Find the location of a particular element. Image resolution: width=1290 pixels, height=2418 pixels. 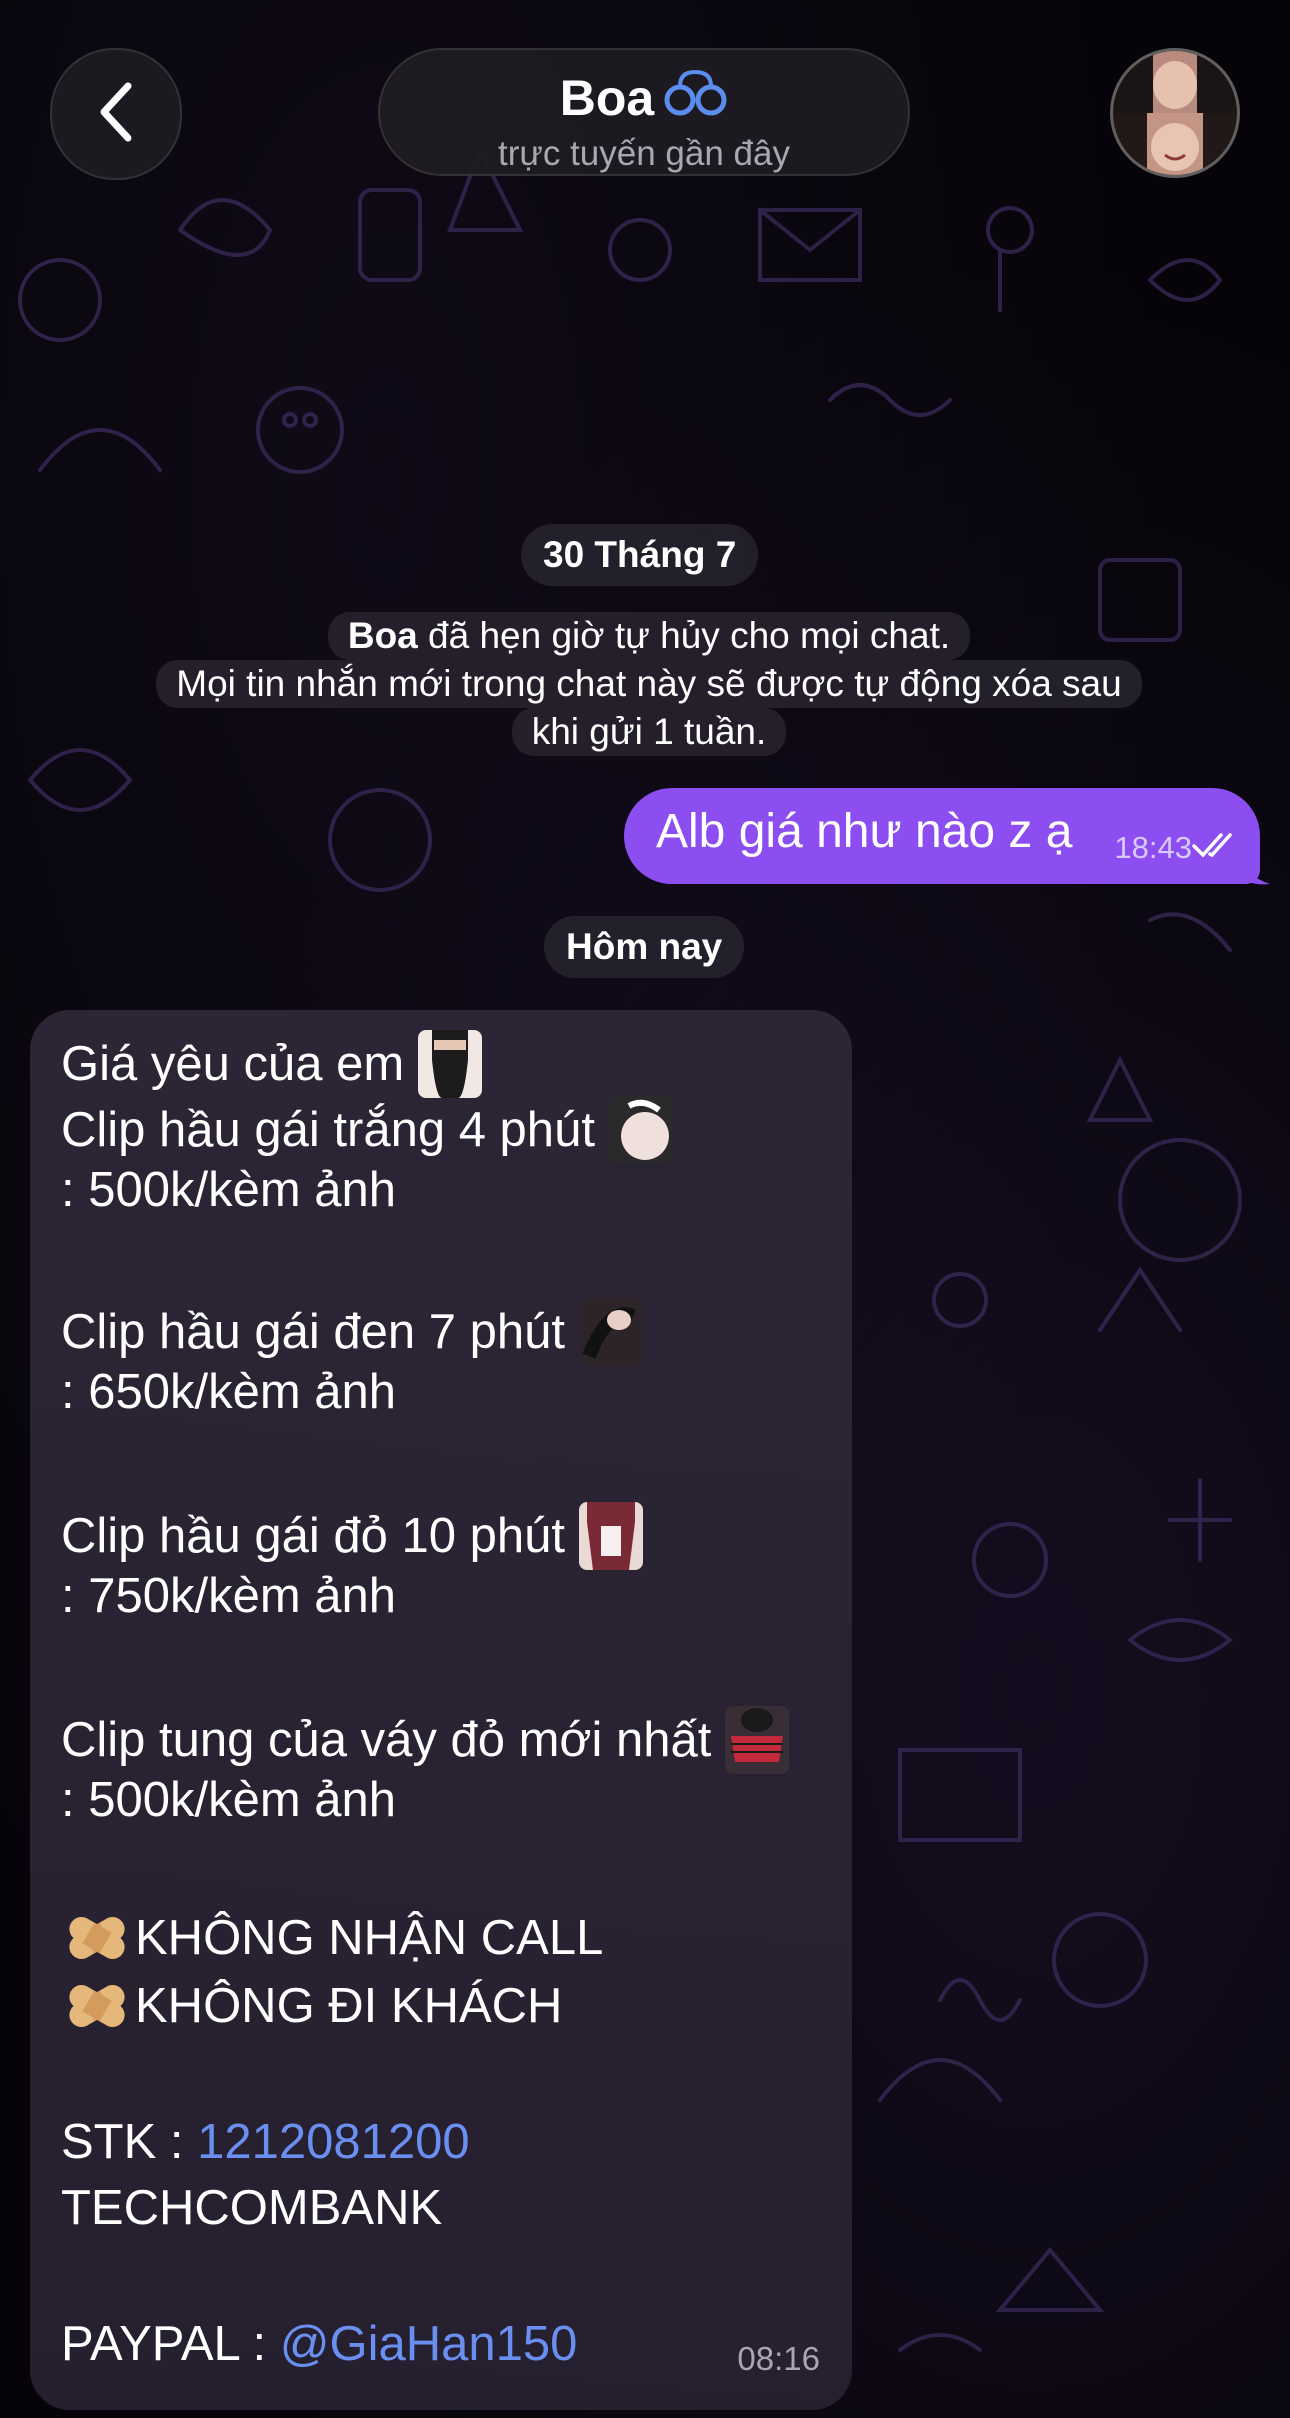

message-line: : 750k/kèm ảnh is located at coordinates (229, 1596).